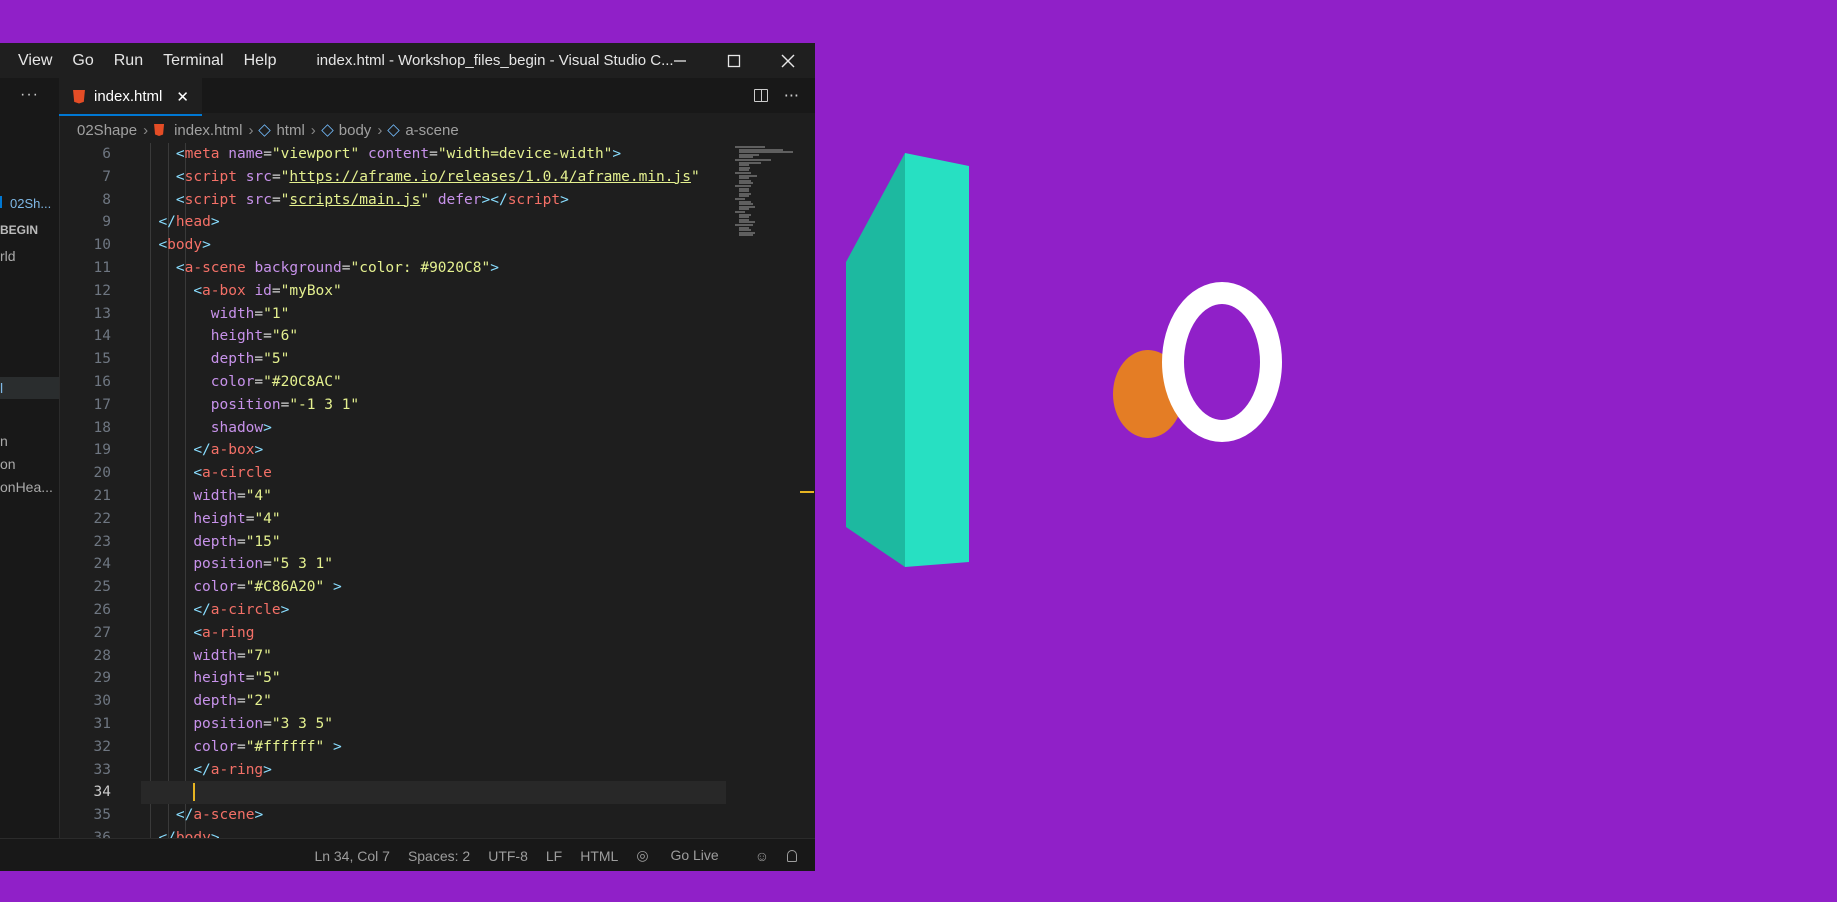 The width and height of the screenshot is (1837, 902). What do you see at coordinates (392, 359) in the screenshot?
I see `code-line: 15 depth="5"` at bounding box center [392, 359].